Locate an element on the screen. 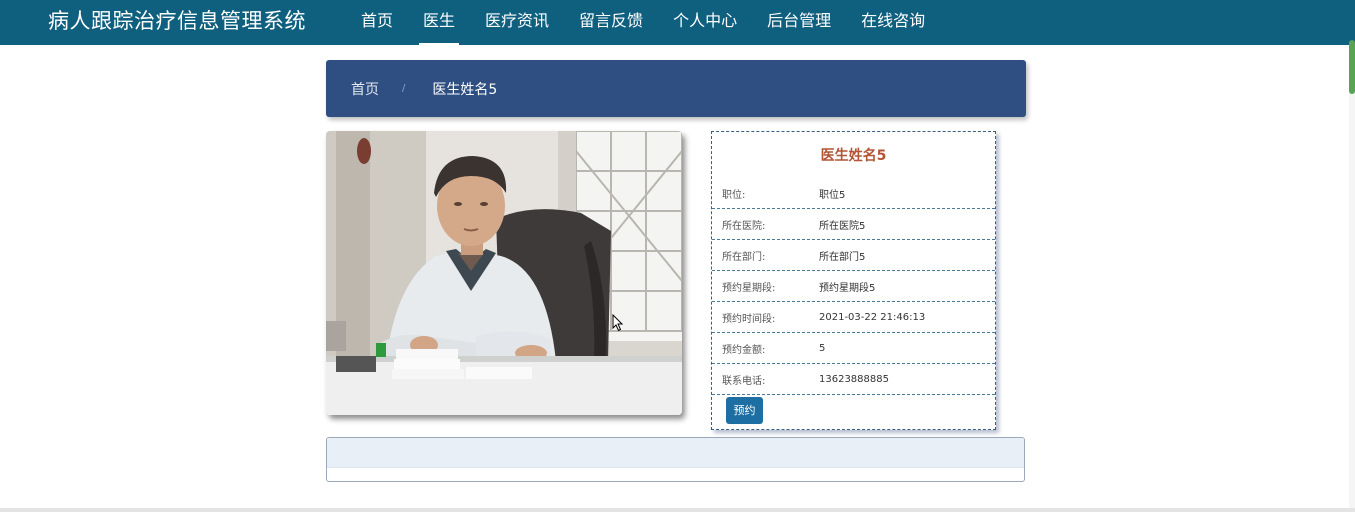 This screenshot has height=512, width=1355. doctor-detail-panel is located at coordinates (675, 459).